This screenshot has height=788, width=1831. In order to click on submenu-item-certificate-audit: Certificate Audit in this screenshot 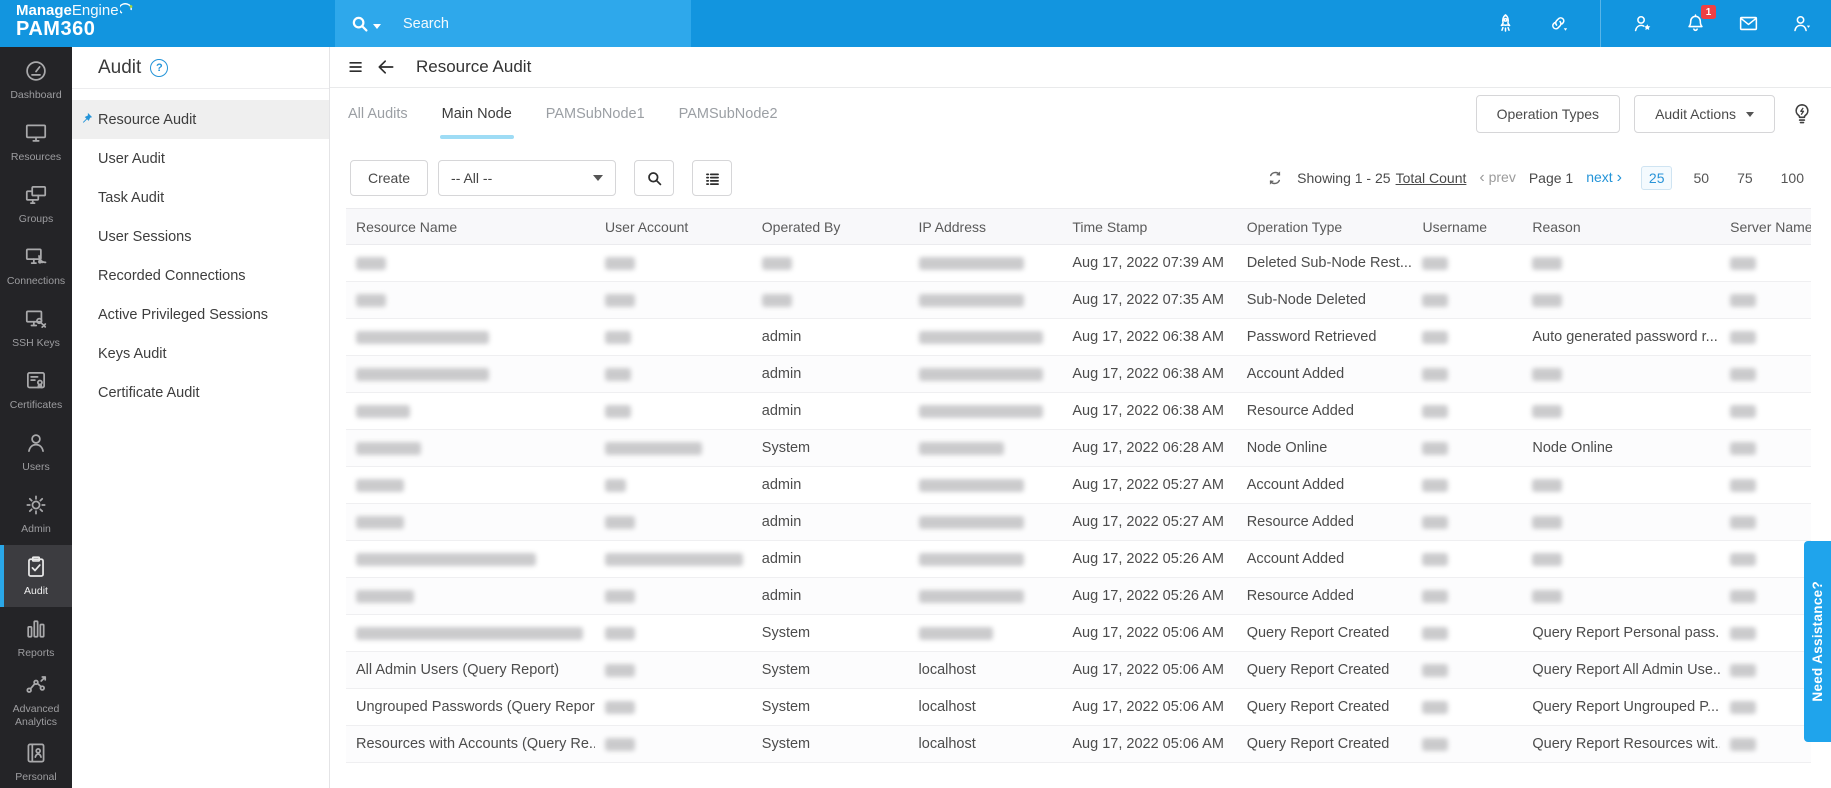, I will do `click(200, 392)`.